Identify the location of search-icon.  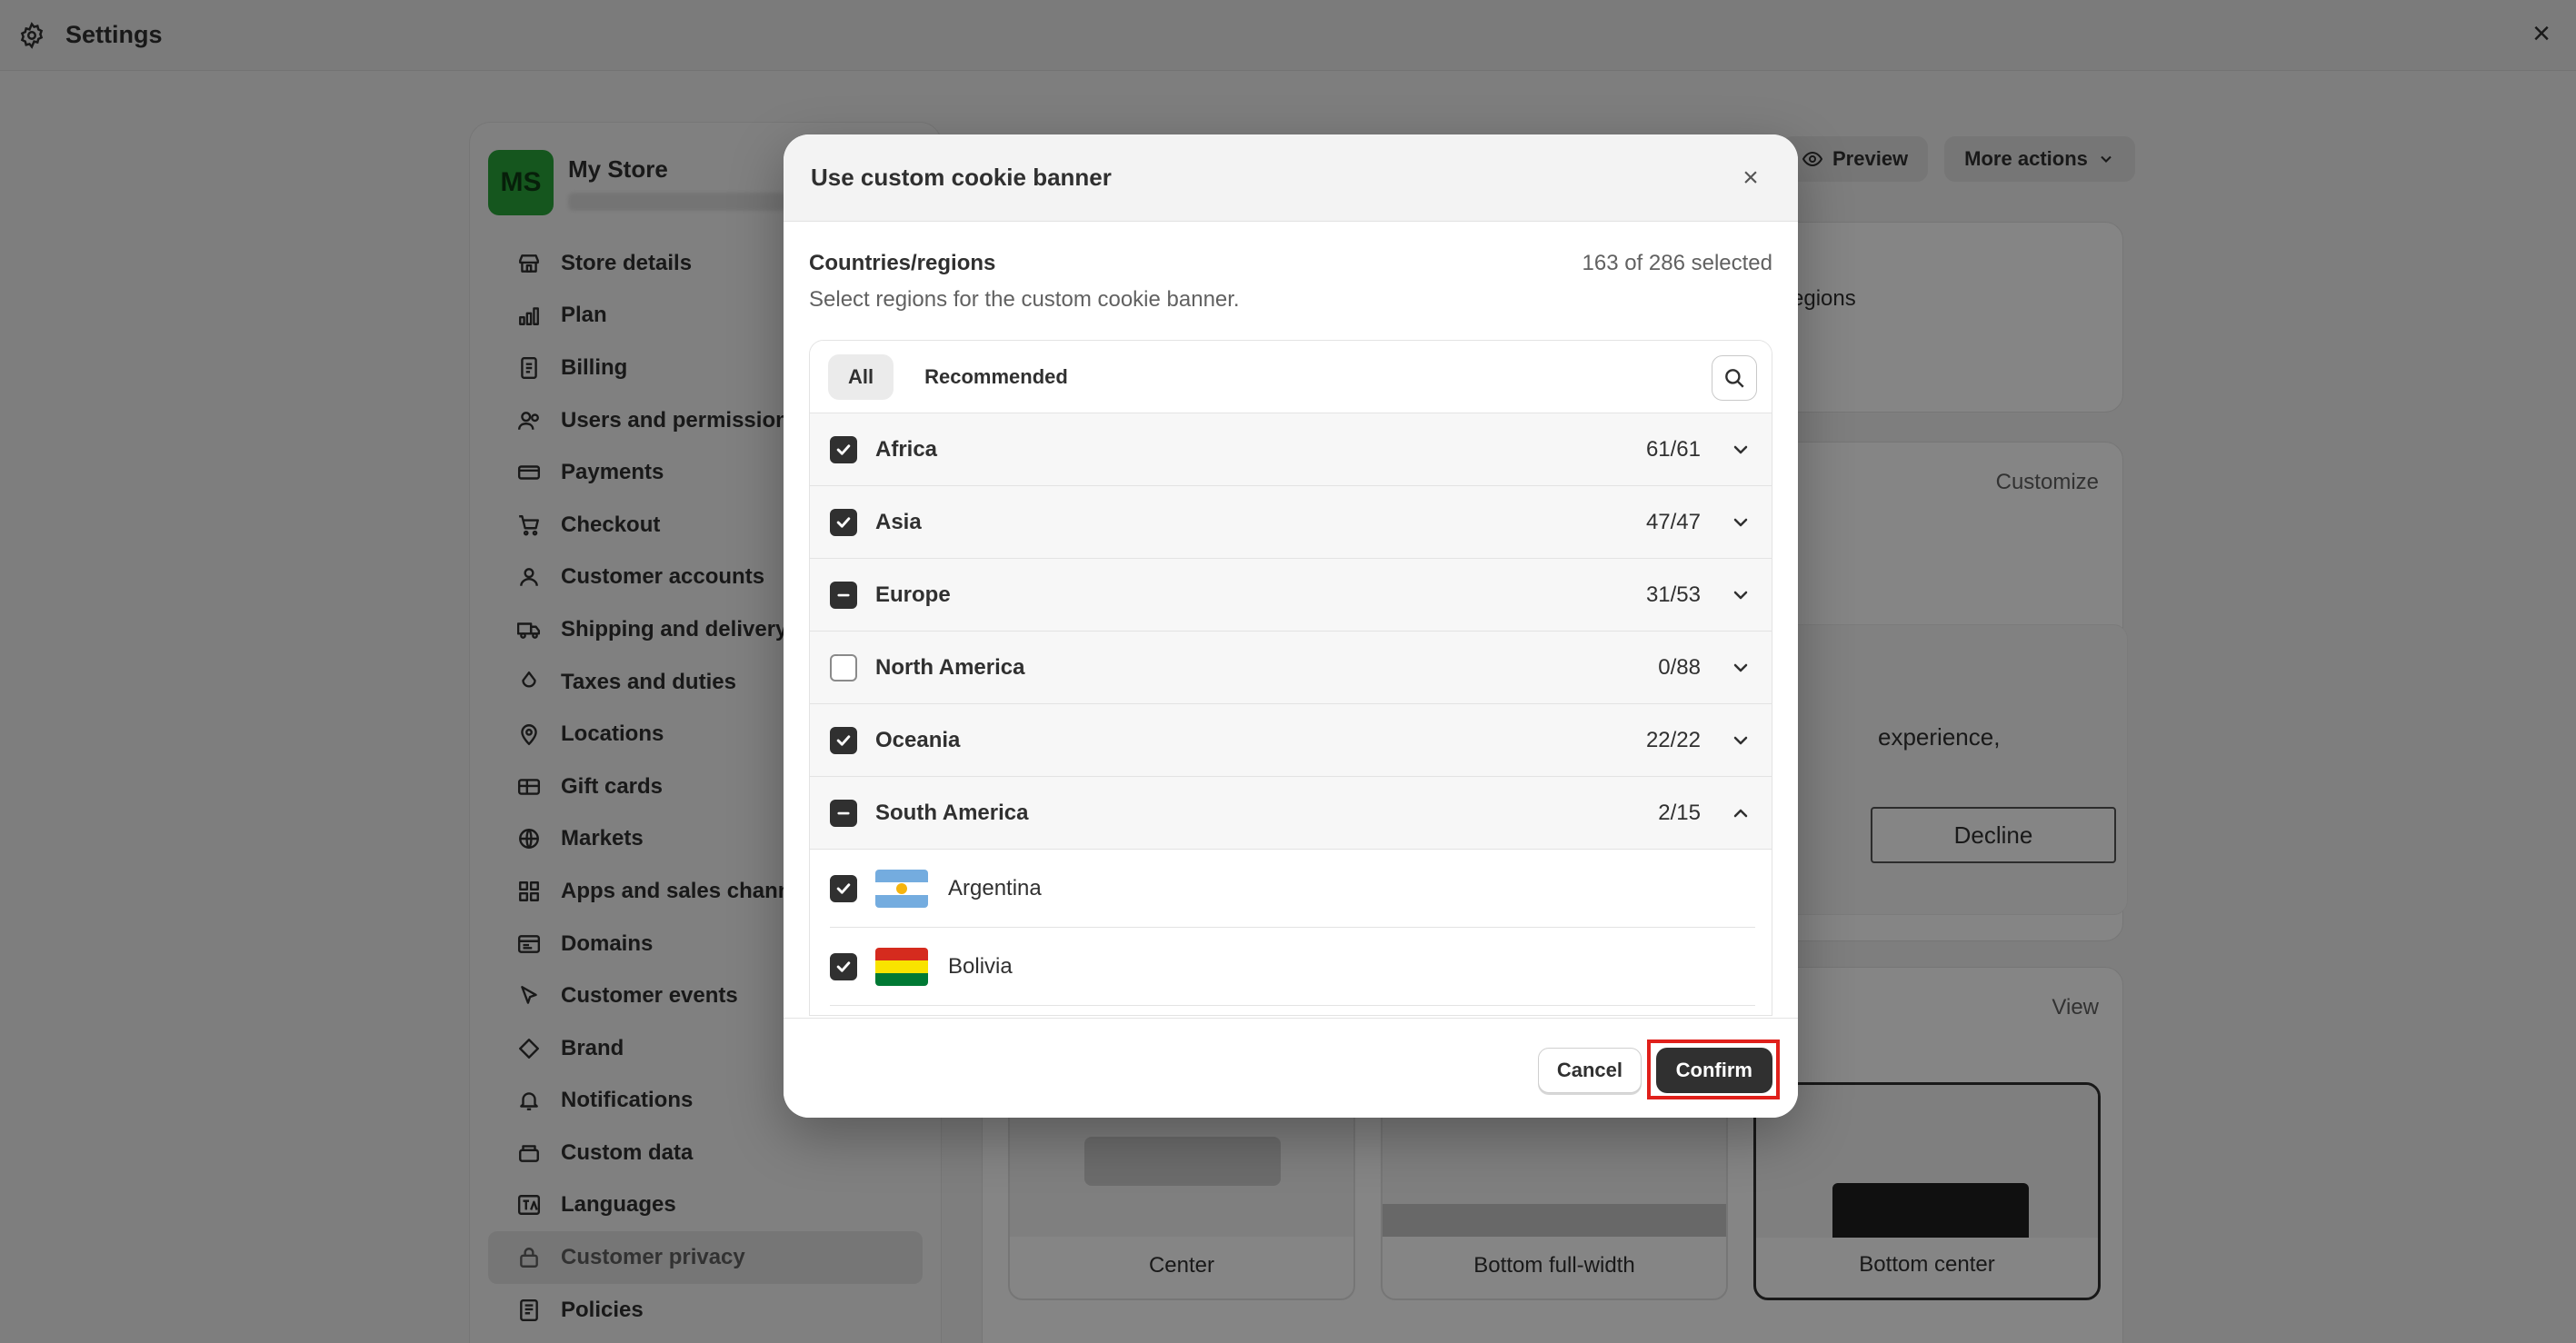
(1734, 378).